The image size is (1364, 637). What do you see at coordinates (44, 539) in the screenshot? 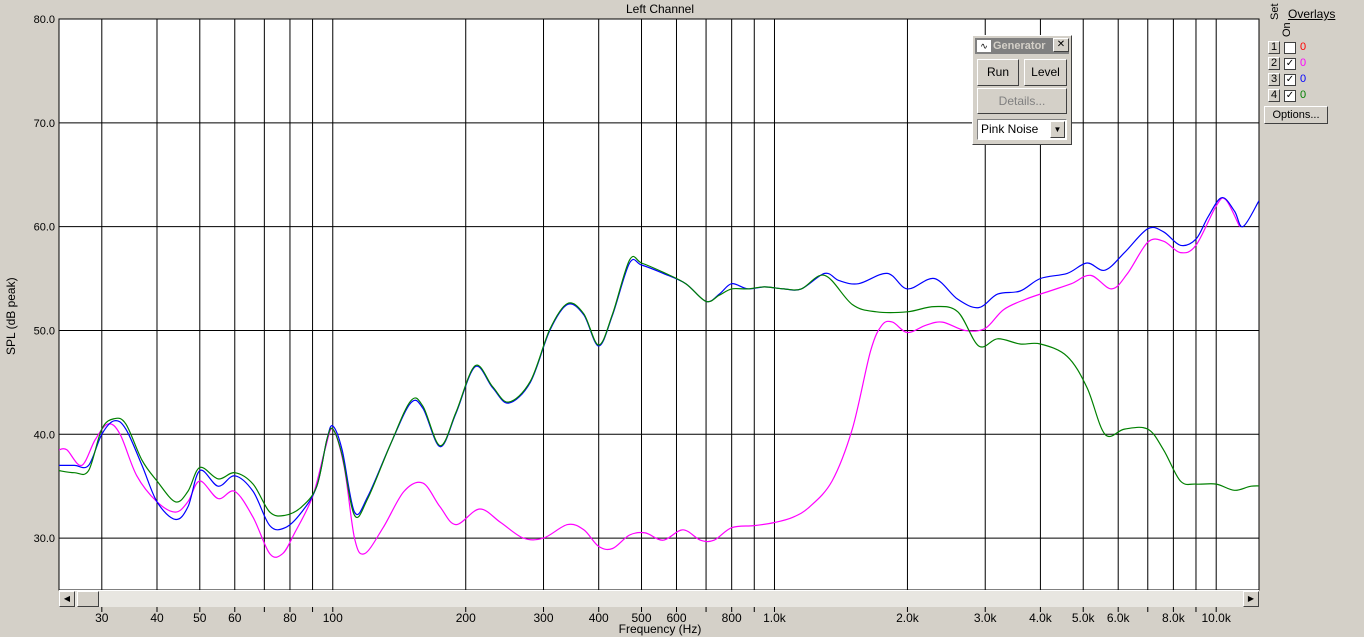
I see `y-tick-label: 30.0` at bounding box center [44, 539].